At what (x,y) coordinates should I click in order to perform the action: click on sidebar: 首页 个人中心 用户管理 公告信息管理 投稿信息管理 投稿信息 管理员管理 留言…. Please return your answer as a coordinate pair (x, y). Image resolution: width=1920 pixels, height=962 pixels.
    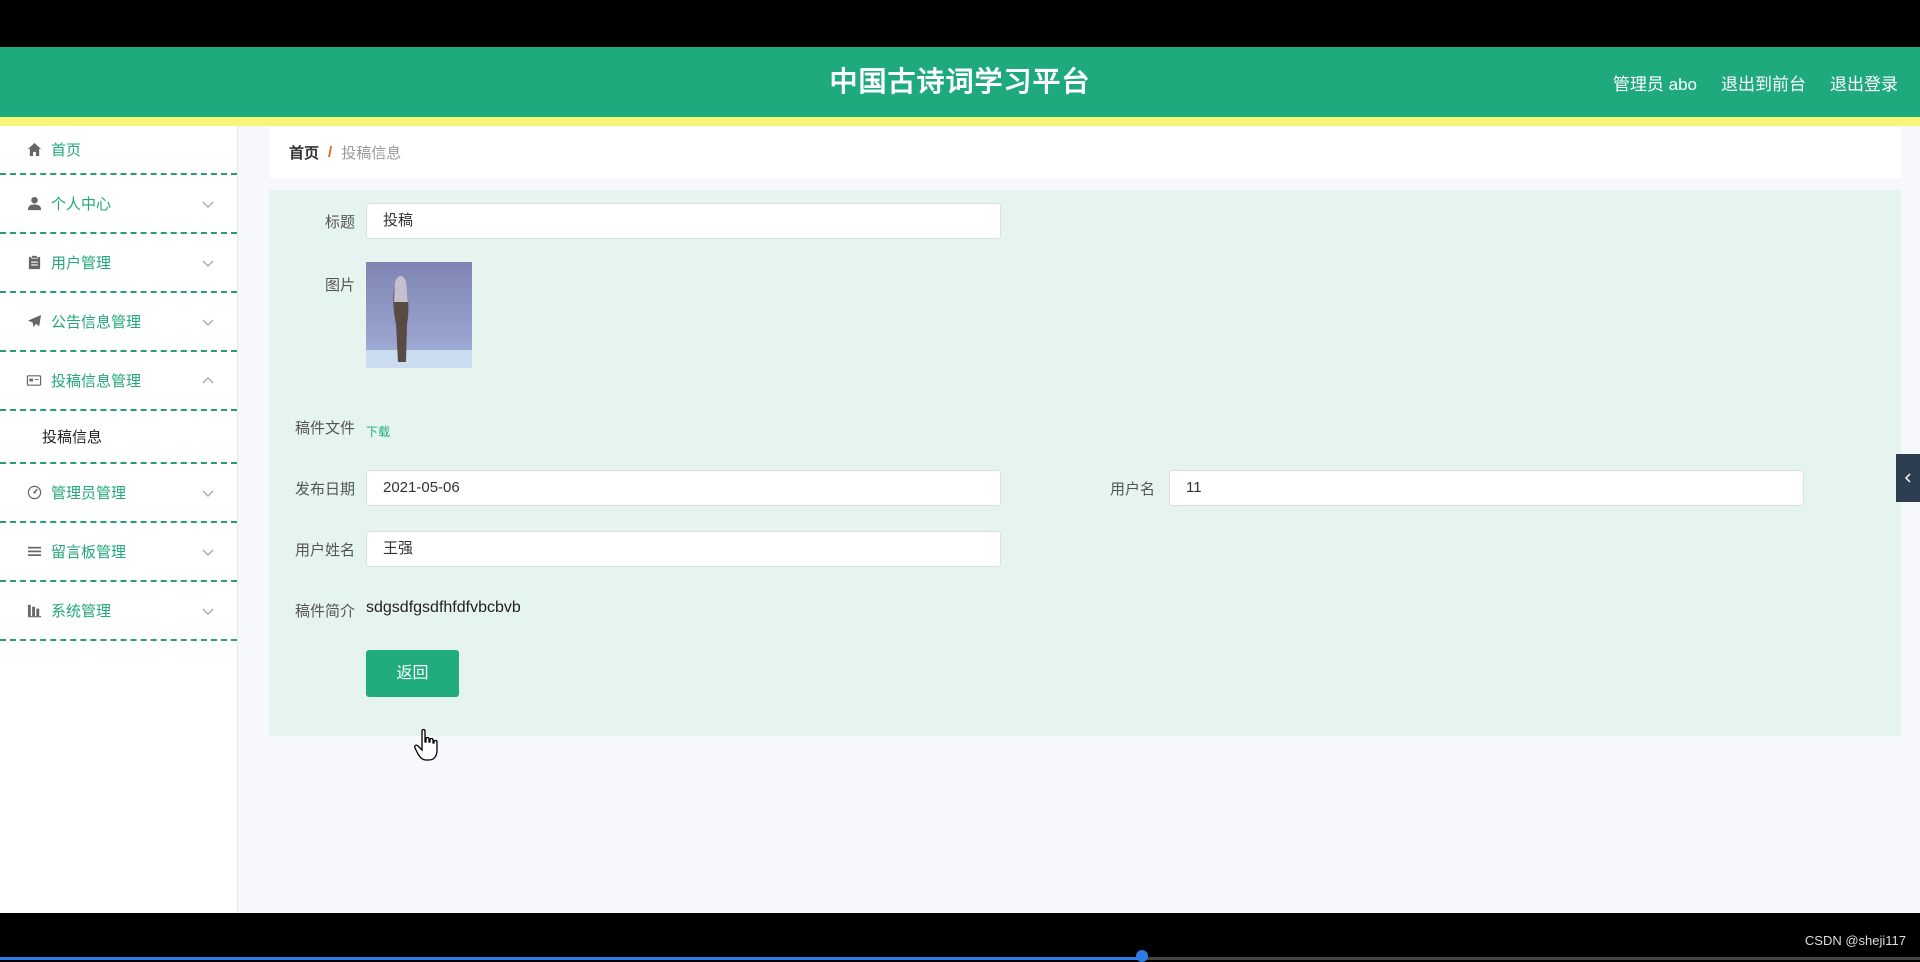
    Looking at the image, I should click on (119, 519).